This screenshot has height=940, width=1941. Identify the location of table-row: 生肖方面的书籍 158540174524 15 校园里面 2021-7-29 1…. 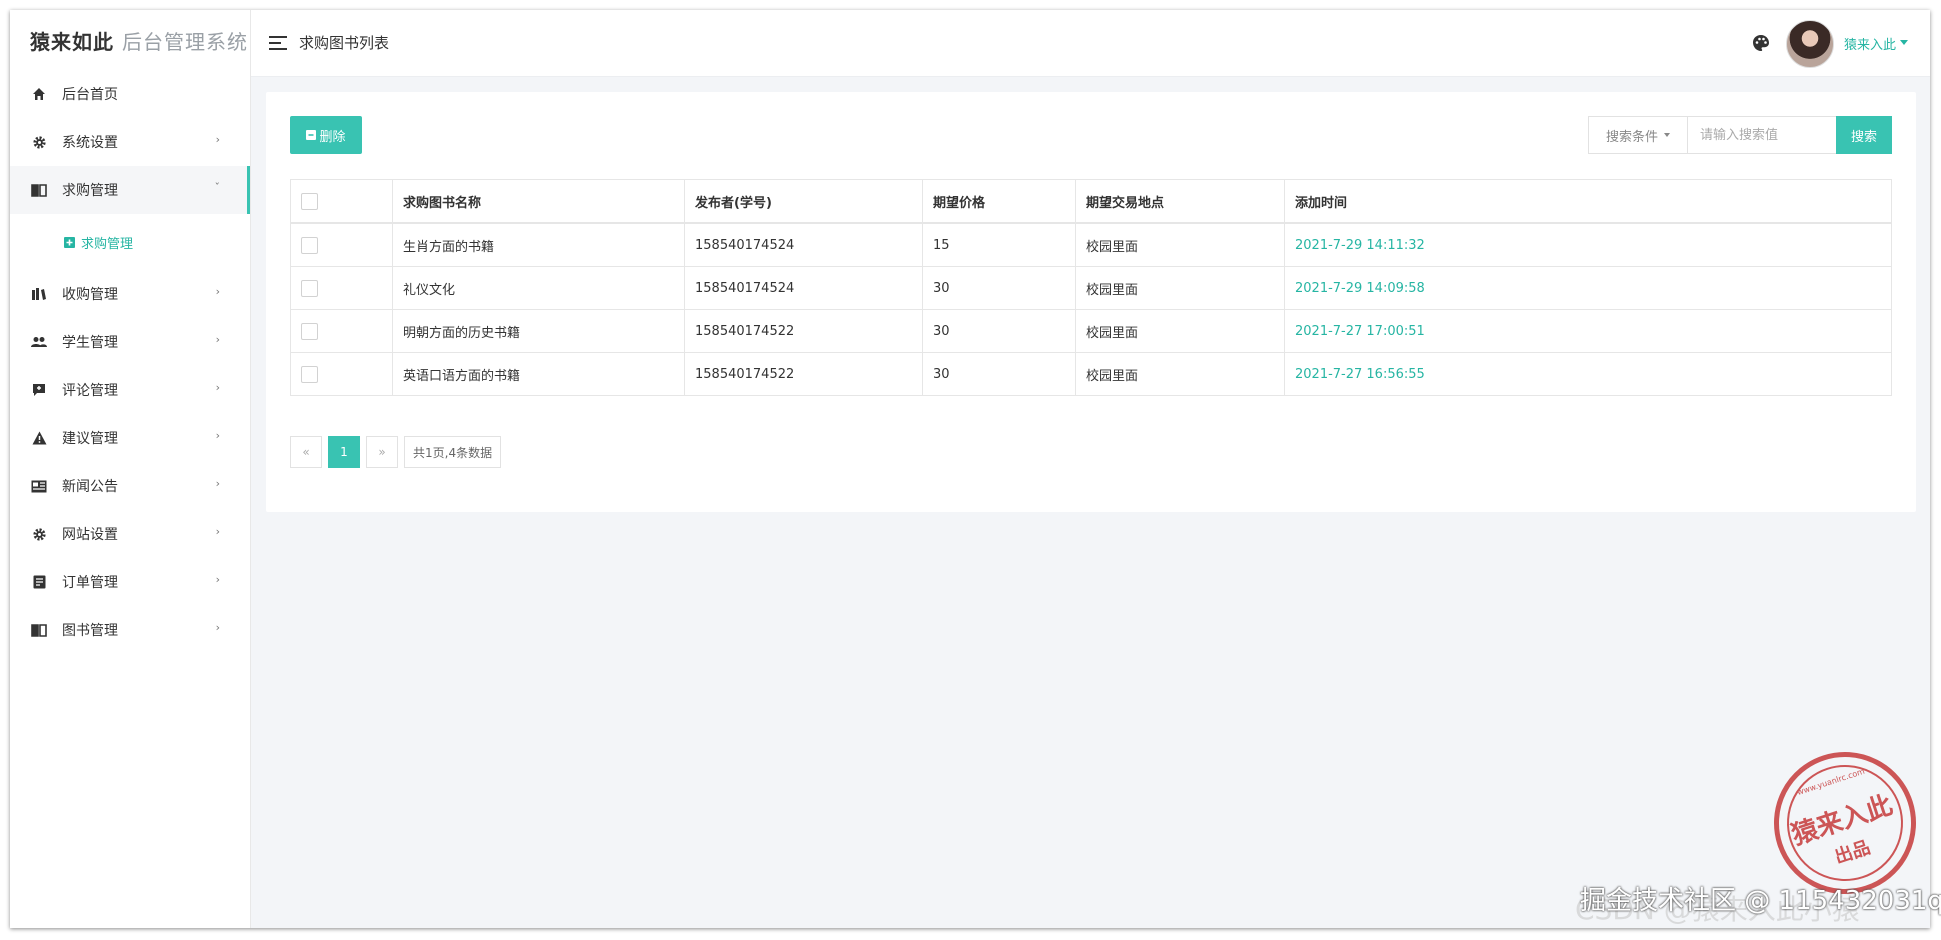
(1091, 244).